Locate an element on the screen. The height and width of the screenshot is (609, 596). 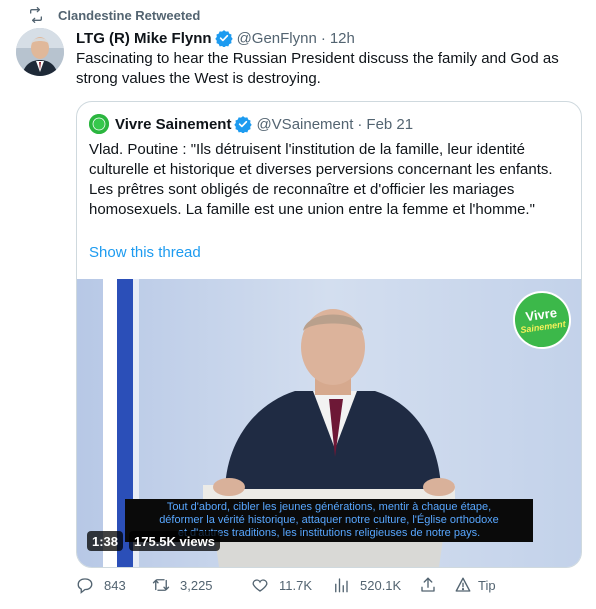
retweet-button: 3,225 is located at coordinates (182, 585).